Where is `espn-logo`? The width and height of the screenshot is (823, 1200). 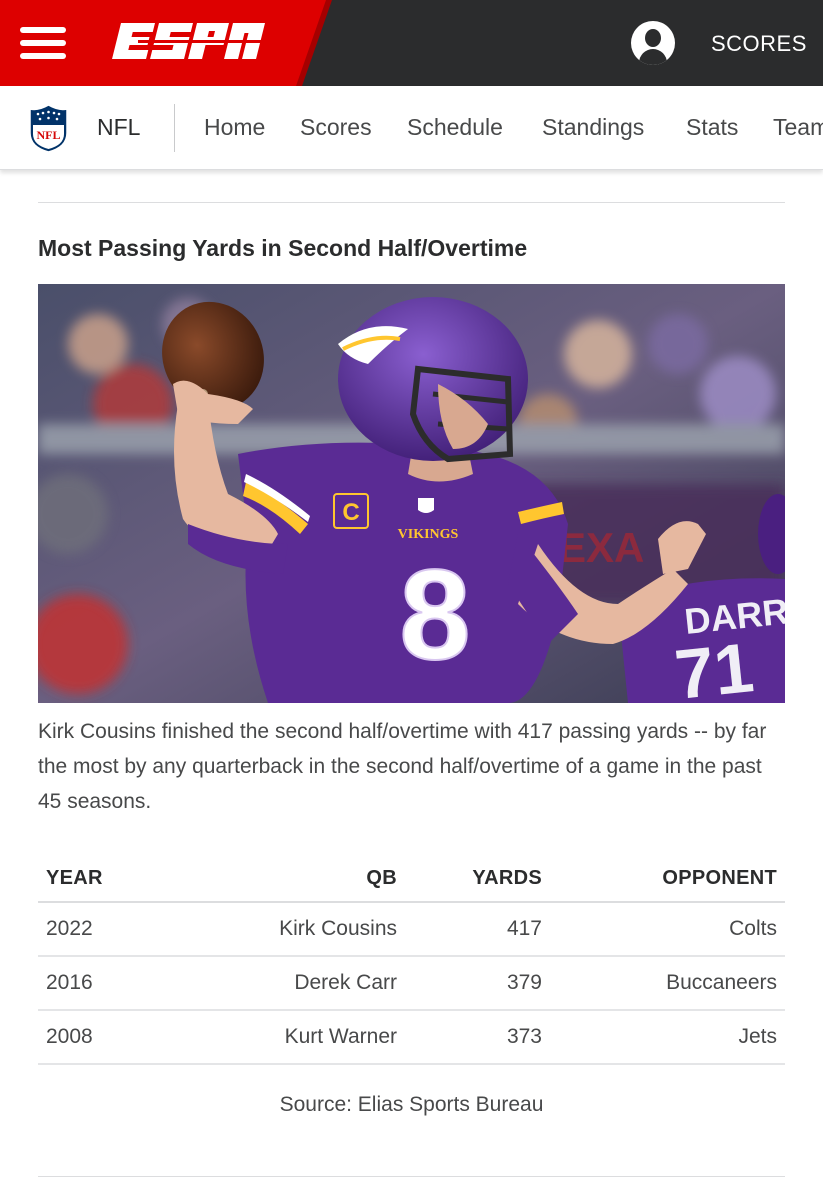 espn-logo is located at coordinates (188, 43).